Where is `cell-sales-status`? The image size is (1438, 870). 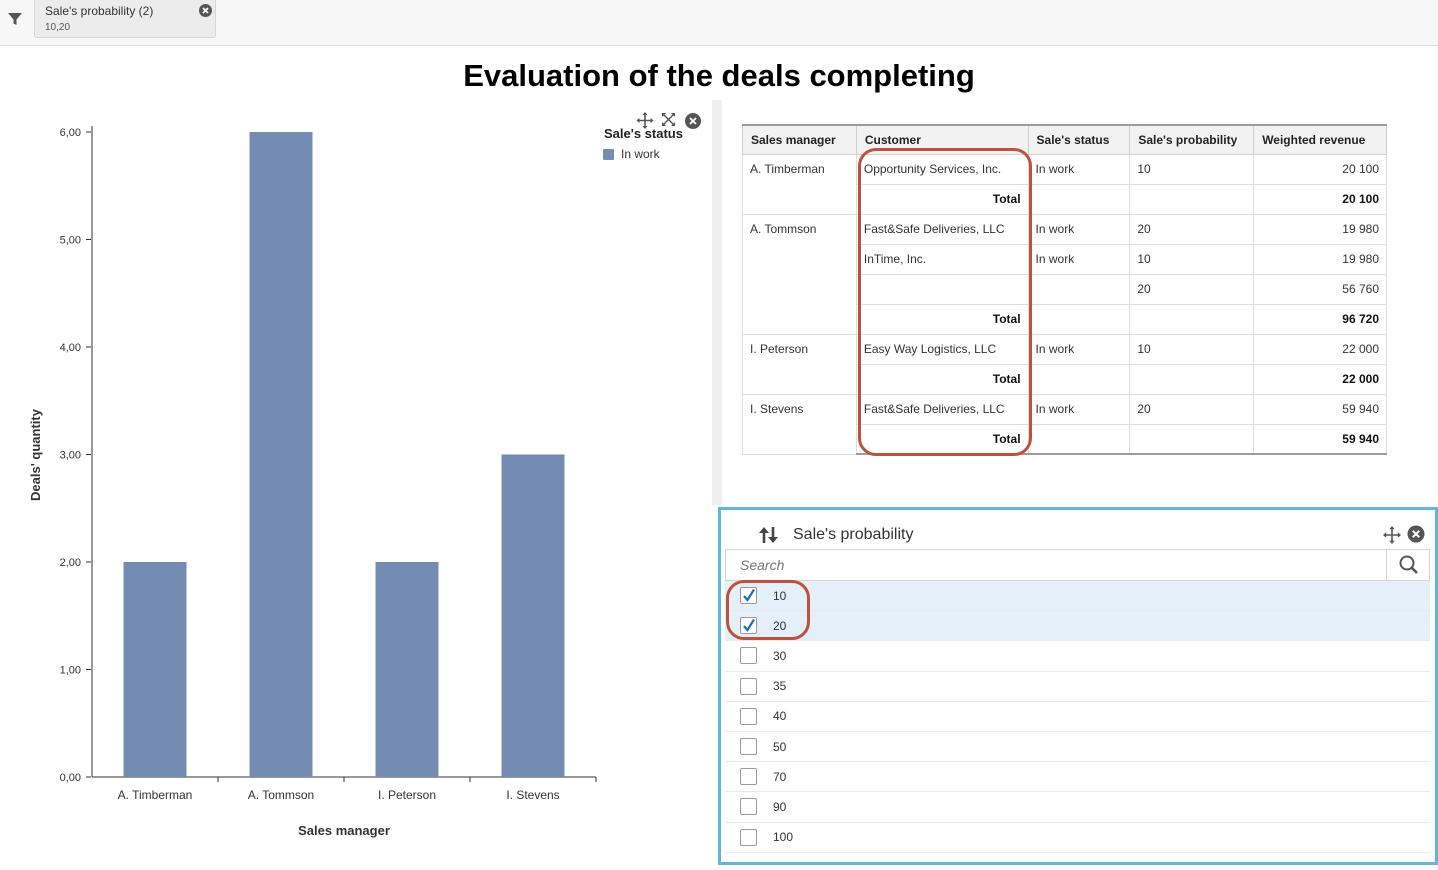 cell-sales-status is located at coordinates (1079, 289).